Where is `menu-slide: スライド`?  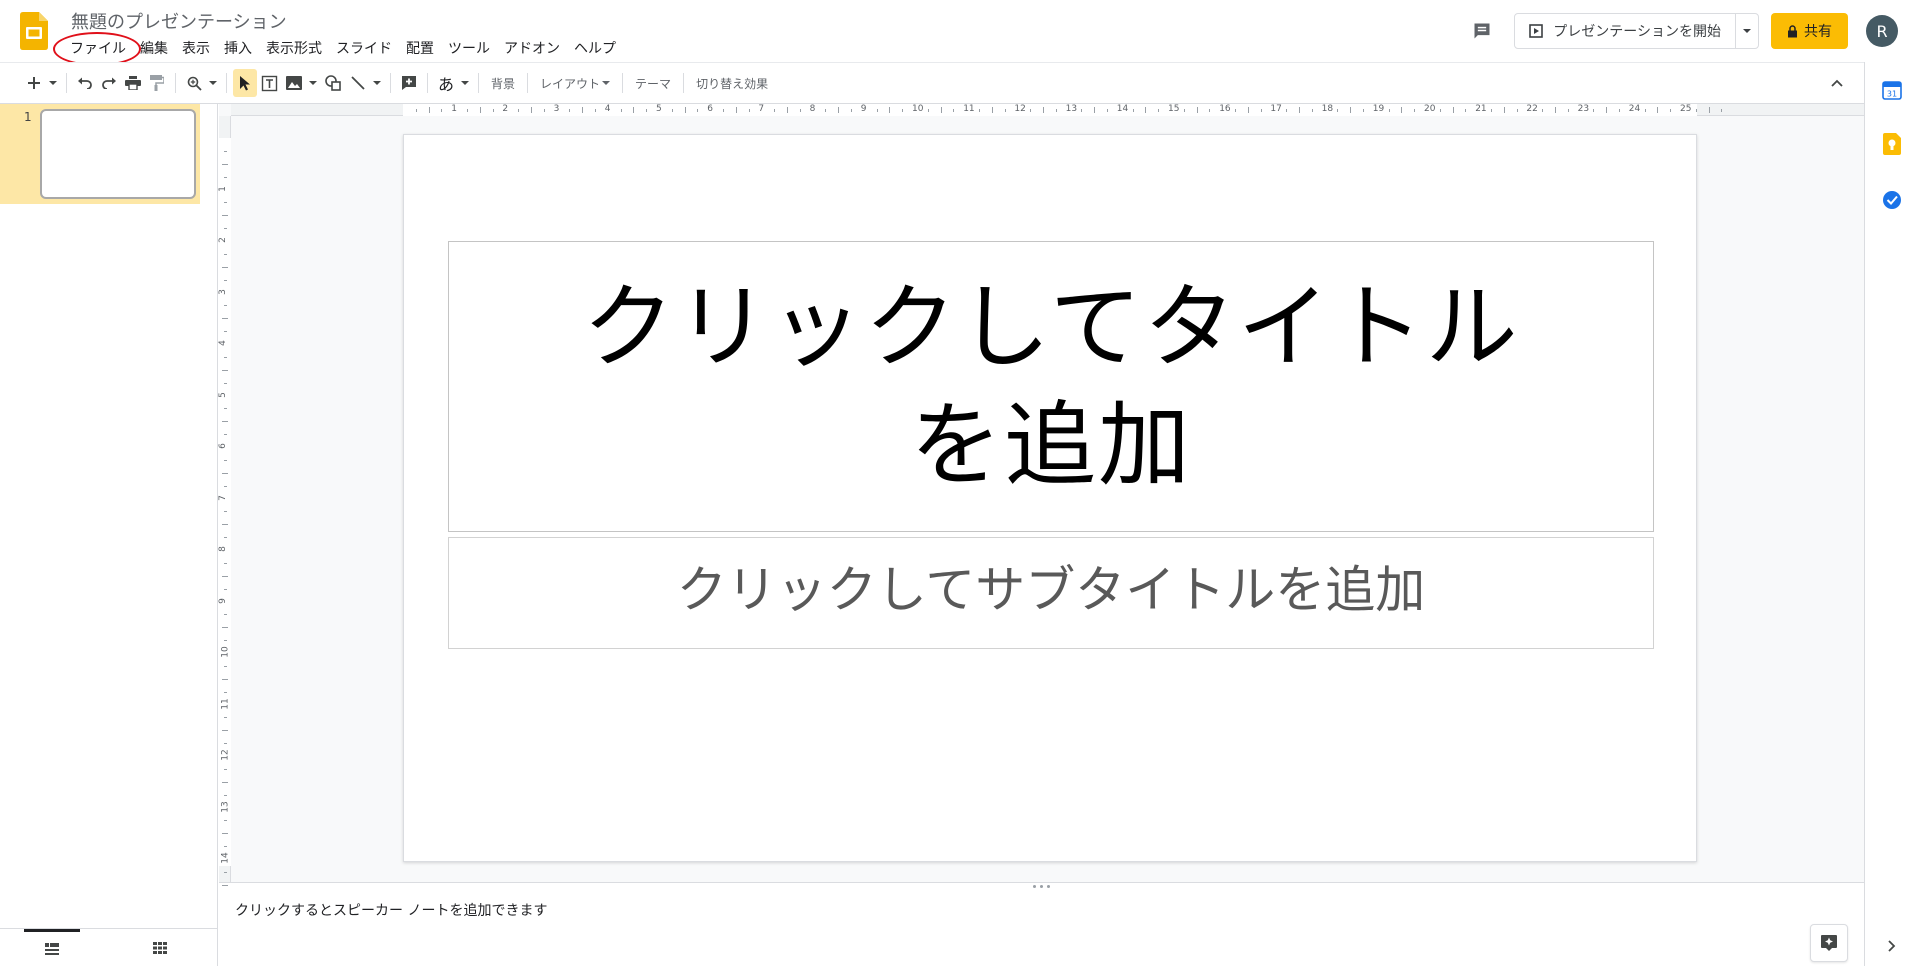 menu-slide: スライド is located at coordinates (364, 49).